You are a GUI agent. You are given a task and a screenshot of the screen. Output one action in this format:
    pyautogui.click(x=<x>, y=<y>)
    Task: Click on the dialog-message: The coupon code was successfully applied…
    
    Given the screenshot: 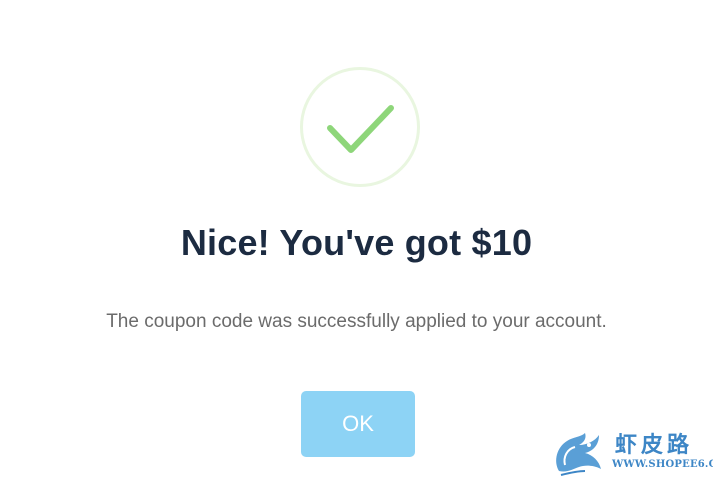 What is the action you would take?
    pyautogui.click(x=356, y=321)
    